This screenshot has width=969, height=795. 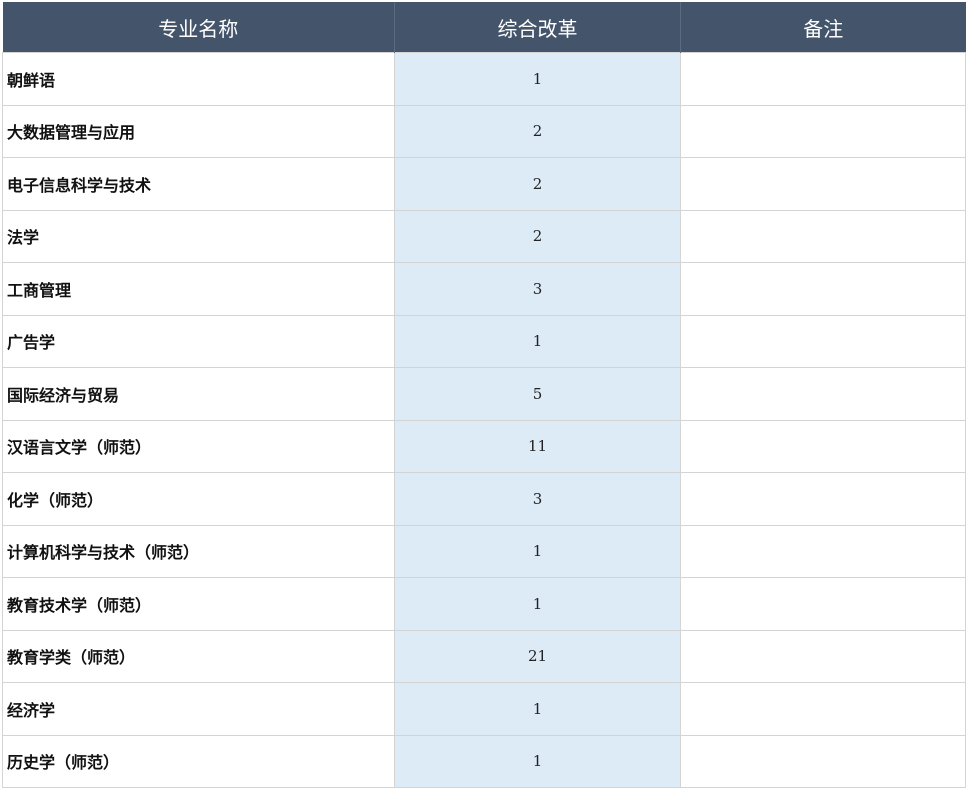 What do you see at coordinates (198, 551) in the screenshot?
I see `cell-major-name: 计算机科学与技术（师范）` at bounding box center [198, 551].